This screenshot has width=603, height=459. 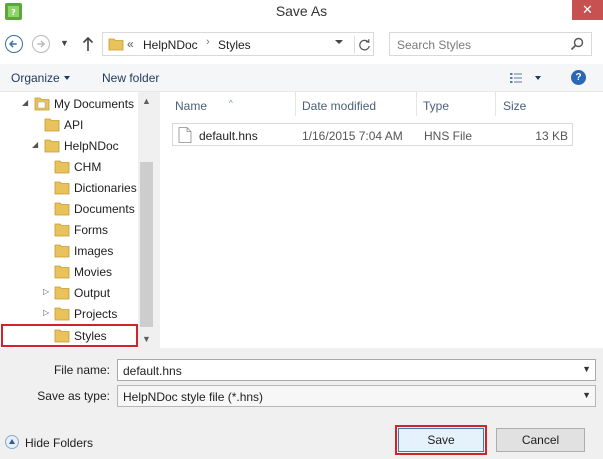 What do you see at coordinates (490, 44) in the screenshot?
I see `search-input: Search Styles` at bounding box center [490, 44].